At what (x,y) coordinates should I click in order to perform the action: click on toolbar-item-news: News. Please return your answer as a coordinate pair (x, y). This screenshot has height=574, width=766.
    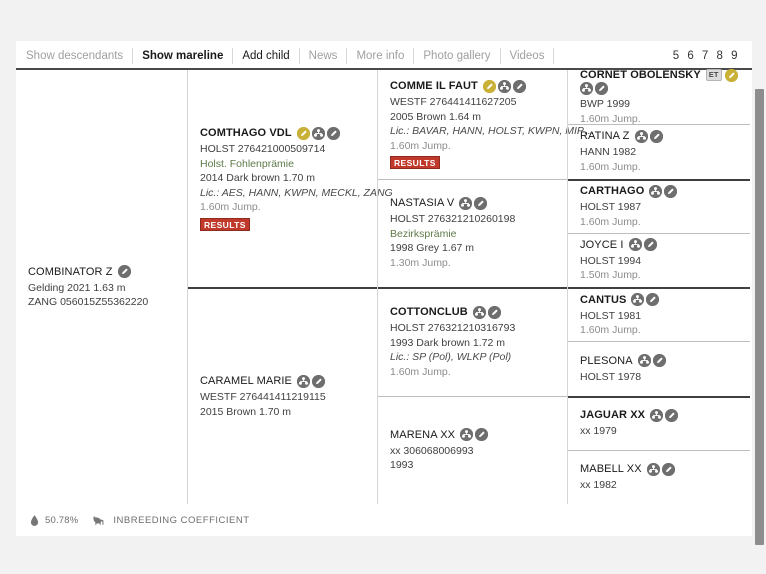
    Looking at the image, I should click on (324, 55).